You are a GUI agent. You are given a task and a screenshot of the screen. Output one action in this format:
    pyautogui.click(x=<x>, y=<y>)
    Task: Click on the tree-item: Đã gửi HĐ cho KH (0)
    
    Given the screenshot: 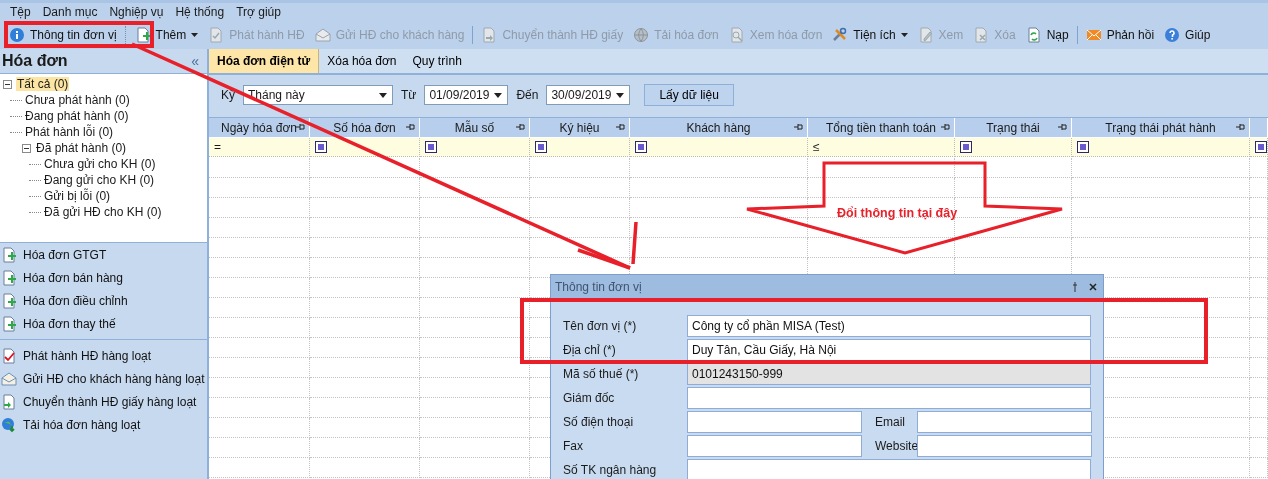 What is the action you would take?
    pyautogui.click(x=103, y=212)
    